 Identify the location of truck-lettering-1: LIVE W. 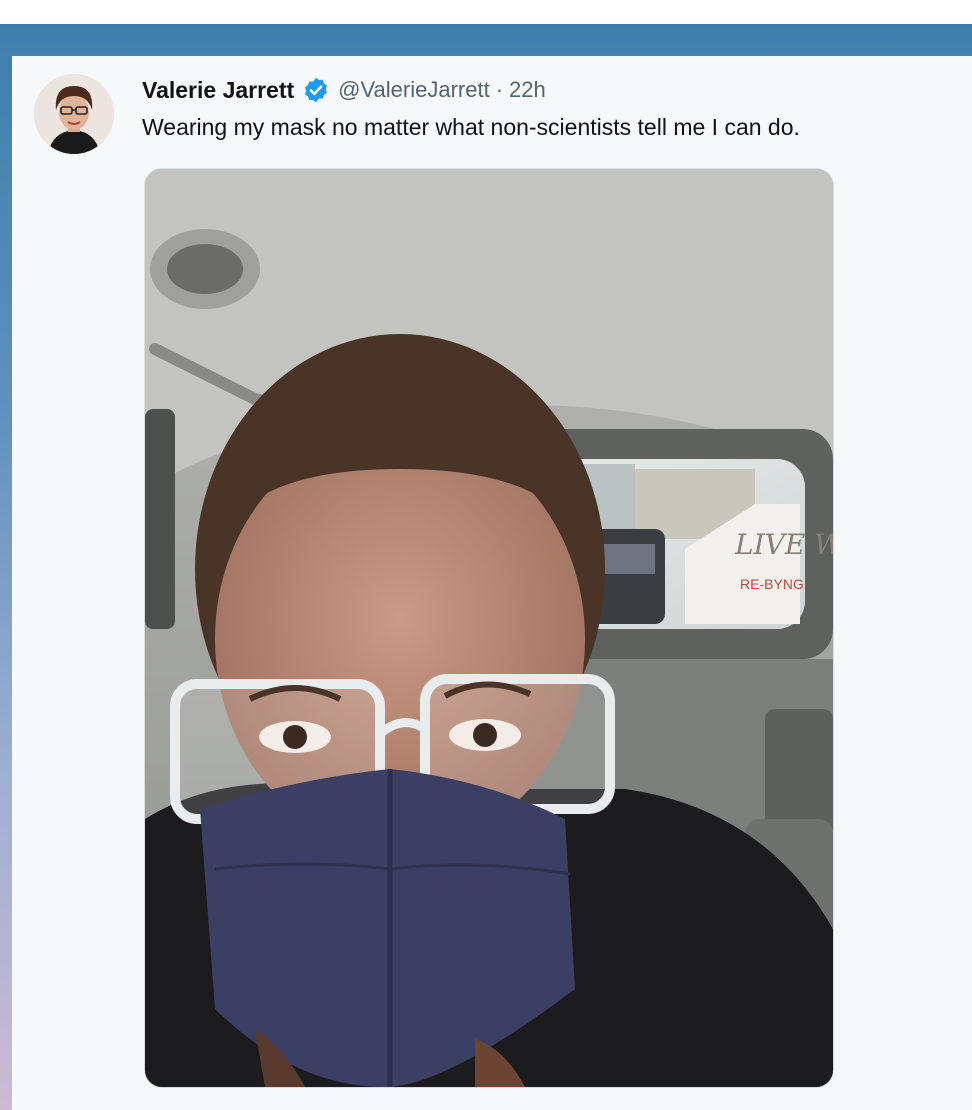
(783, 544).